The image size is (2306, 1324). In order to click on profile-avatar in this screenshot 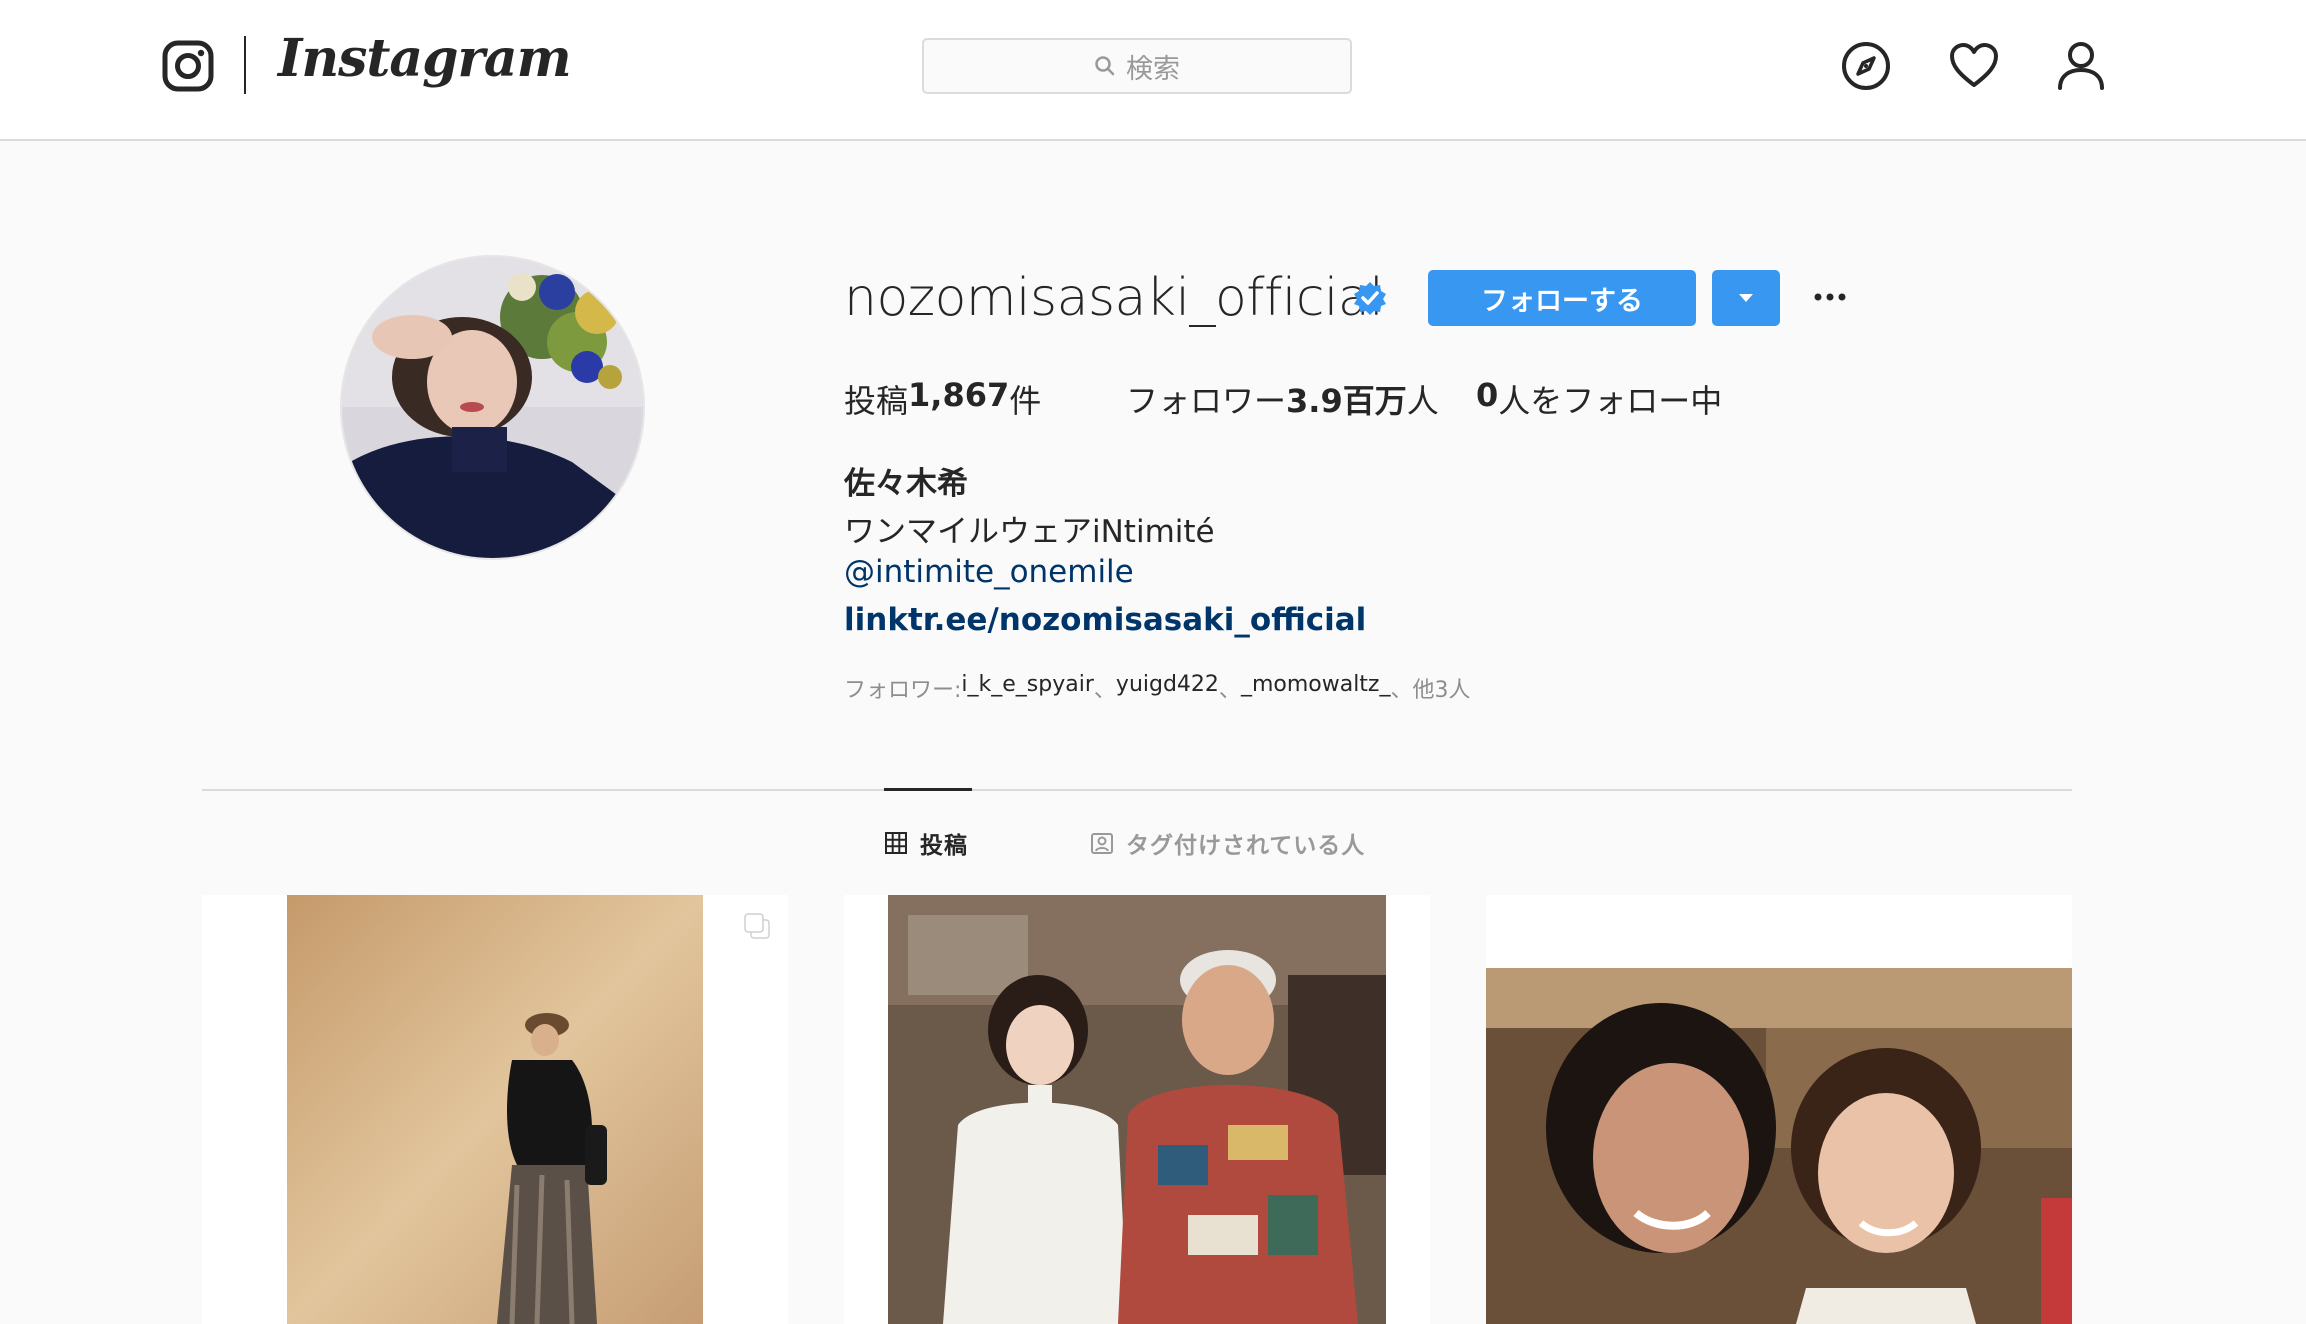, I will do `click(492, 407)`.